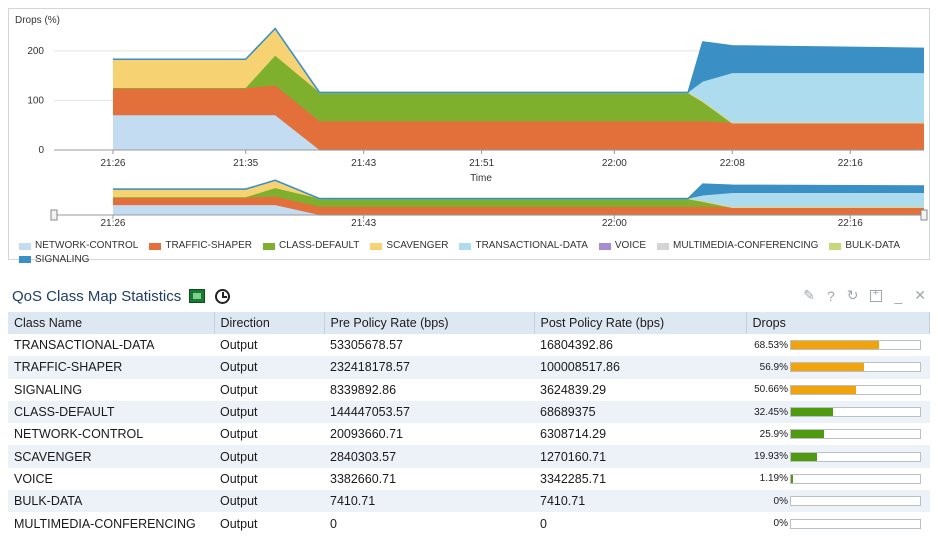 Image resolution: width=938 pixels, height=538 pixels. What do you see at coordinates (366, 345) in the screenshot?
I see `cell-pre-policy-rate: 53305678.57` at bounding box center [366, 345].